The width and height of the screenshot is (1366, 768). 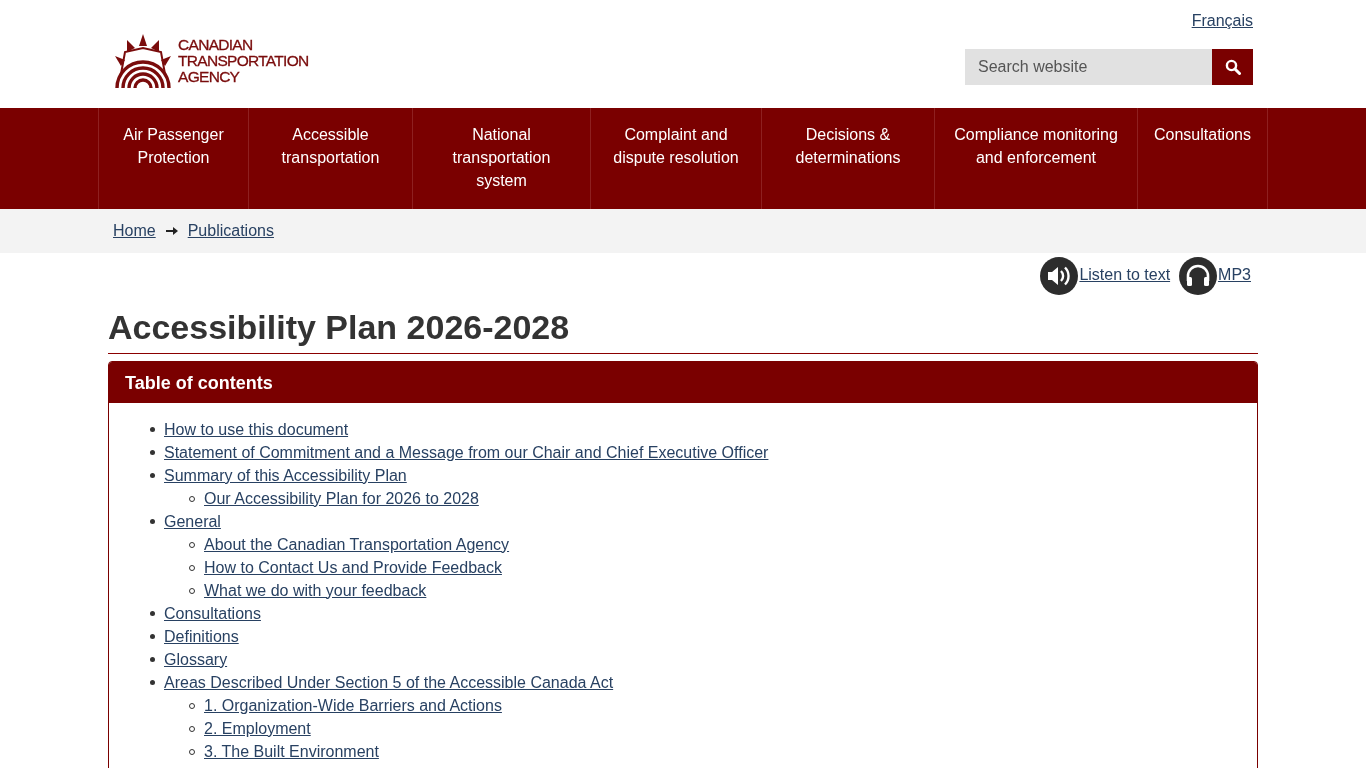 What do you see at coordinates (291, 751) in the screenshot?
I see `toc-link: 3. The Built Environment` at bounding box center [291, 751].